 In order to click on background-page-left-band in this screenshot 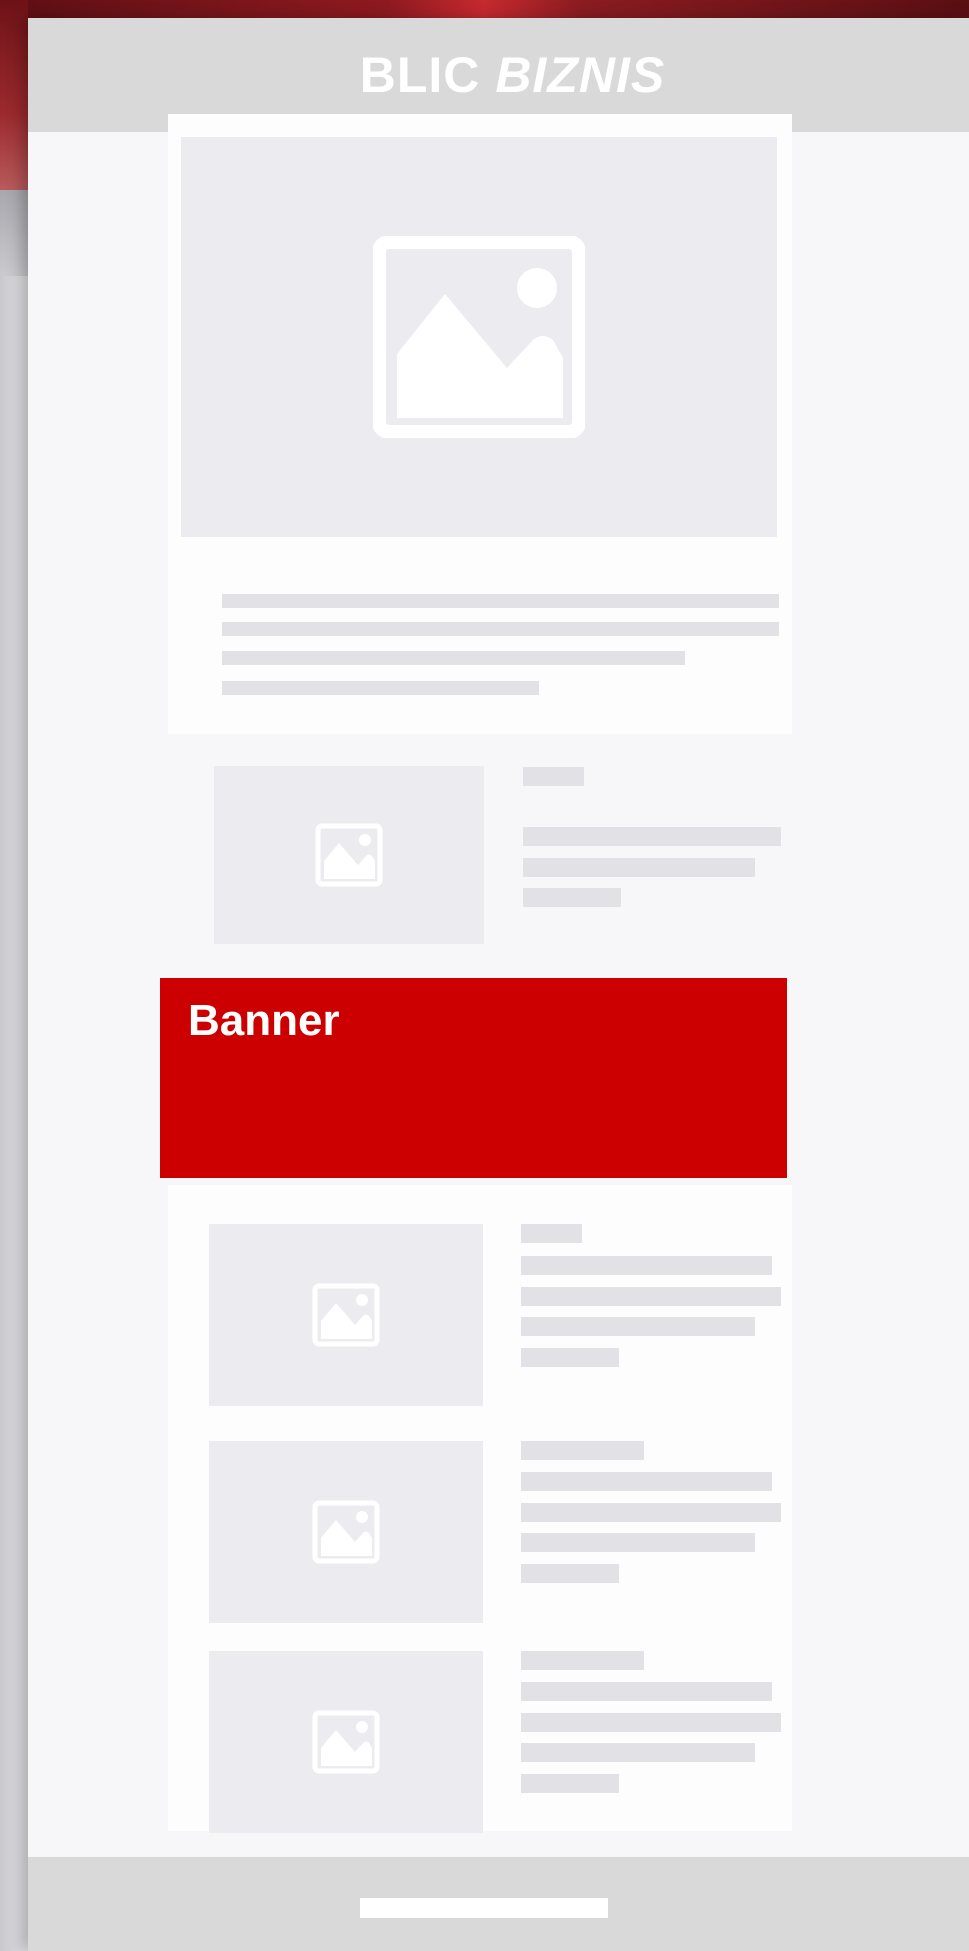, I will do `click(14, 233)`.